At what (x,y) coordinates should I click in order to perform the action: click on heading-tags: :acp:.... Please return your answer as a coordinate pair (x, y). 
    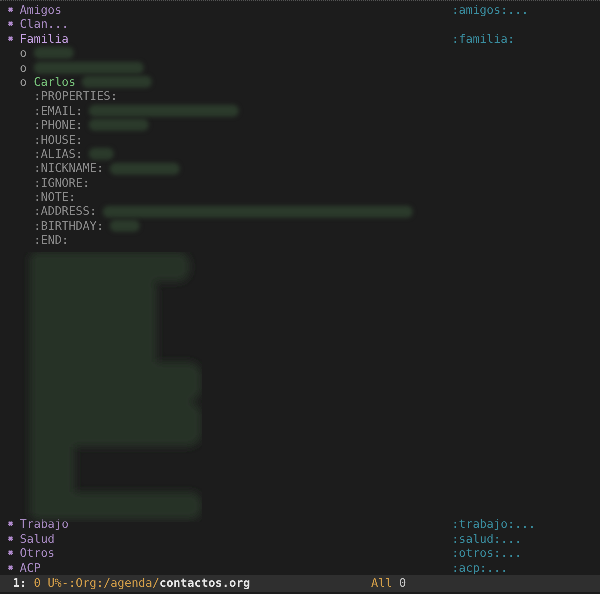
    Looking at the image, I should click on (526, 568).